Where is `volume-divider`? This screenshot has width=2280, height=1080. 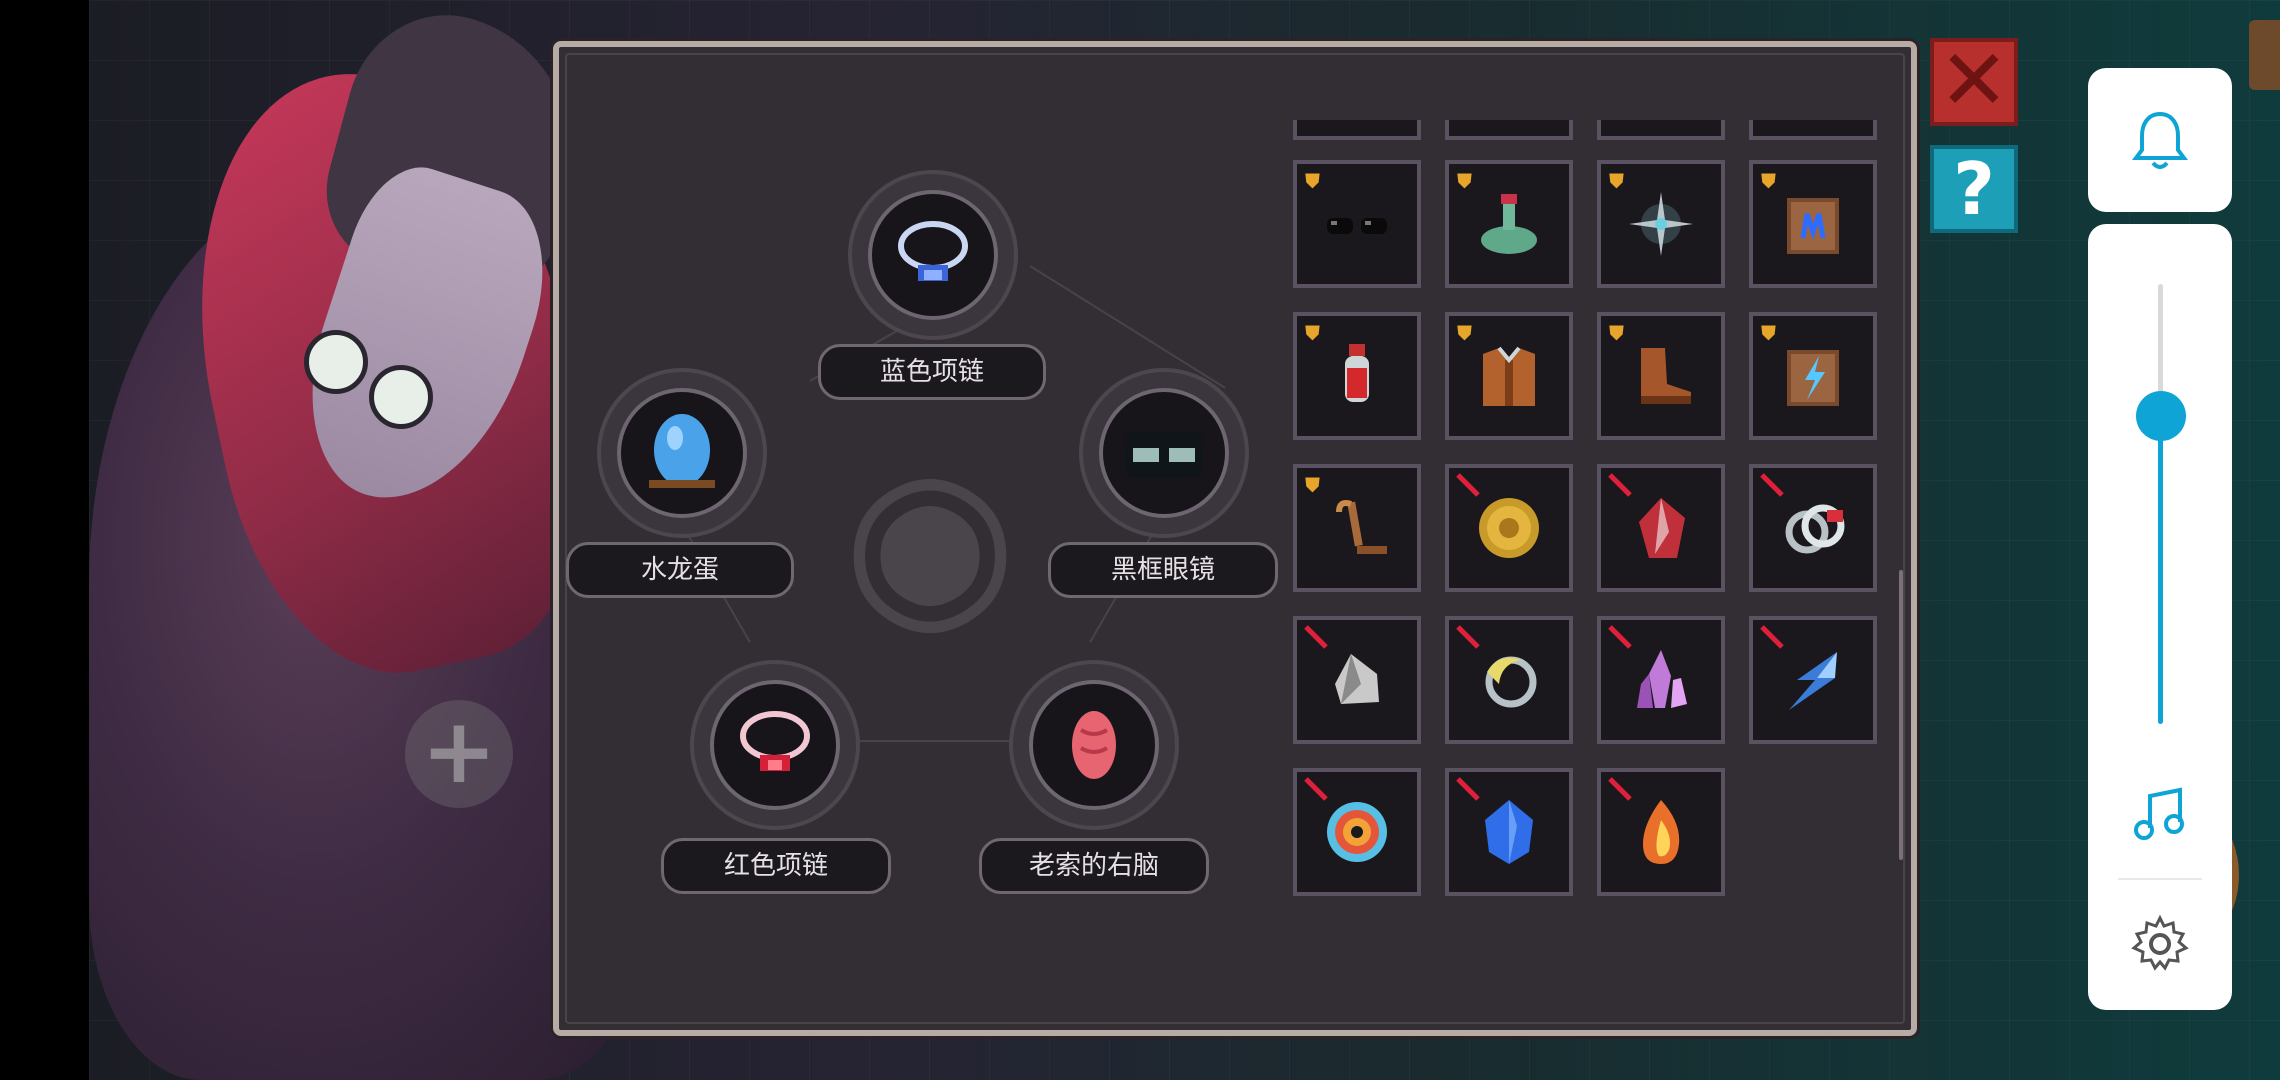
volume-divider is located at coordinates (2160, 879).